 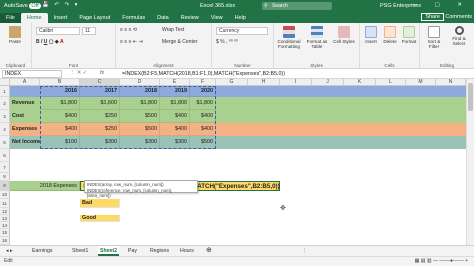 What do you see at coordinates (34, 18) in the screenshot?
I see `tab-home: Home` at bounding box center [34, 18].